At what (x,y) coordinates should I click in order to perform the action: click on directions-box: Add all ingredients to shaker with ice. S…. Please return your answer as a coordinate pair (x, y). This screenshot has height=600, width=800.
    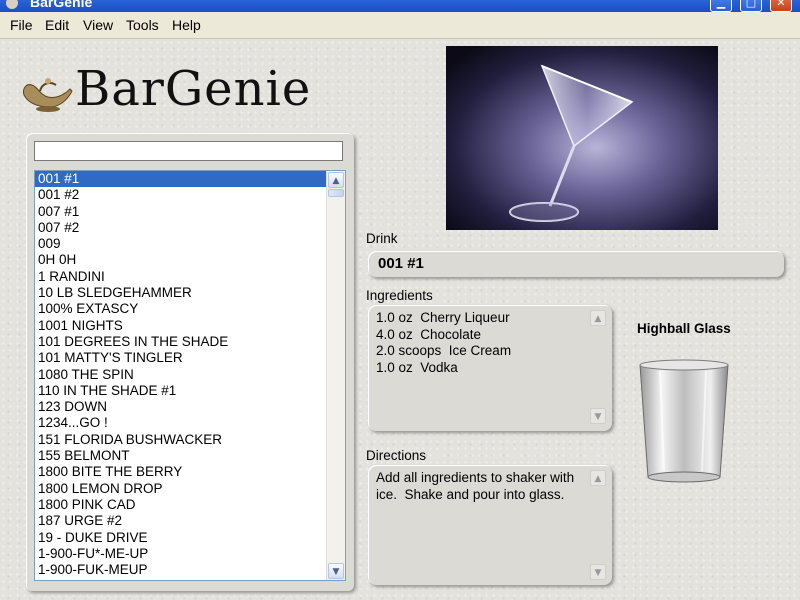
    Looking at the image, I should click on (490, 525).